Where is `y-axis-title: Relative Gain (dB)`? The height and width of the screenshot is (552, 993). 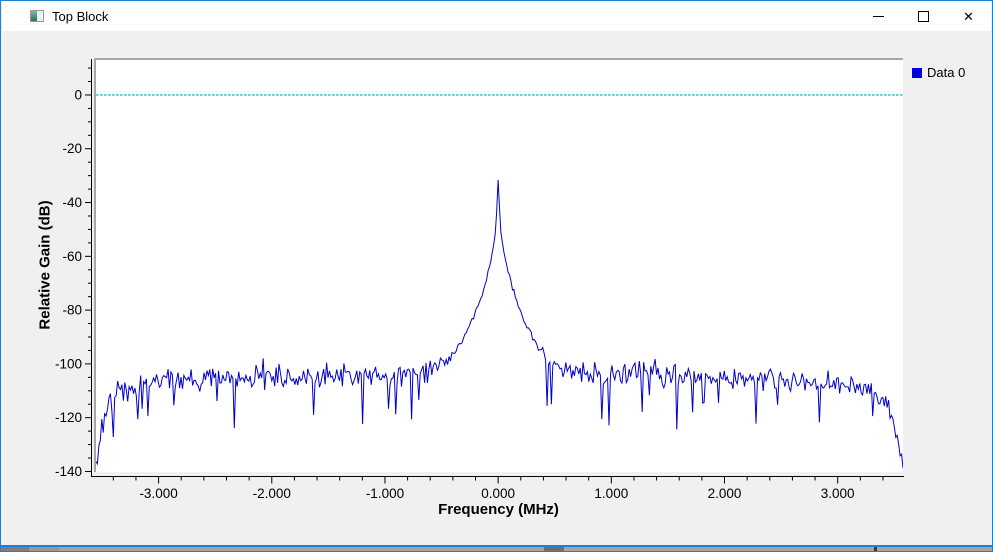 y-axis-title: Relative Gain (dB) is located at coordinates (45, 265).